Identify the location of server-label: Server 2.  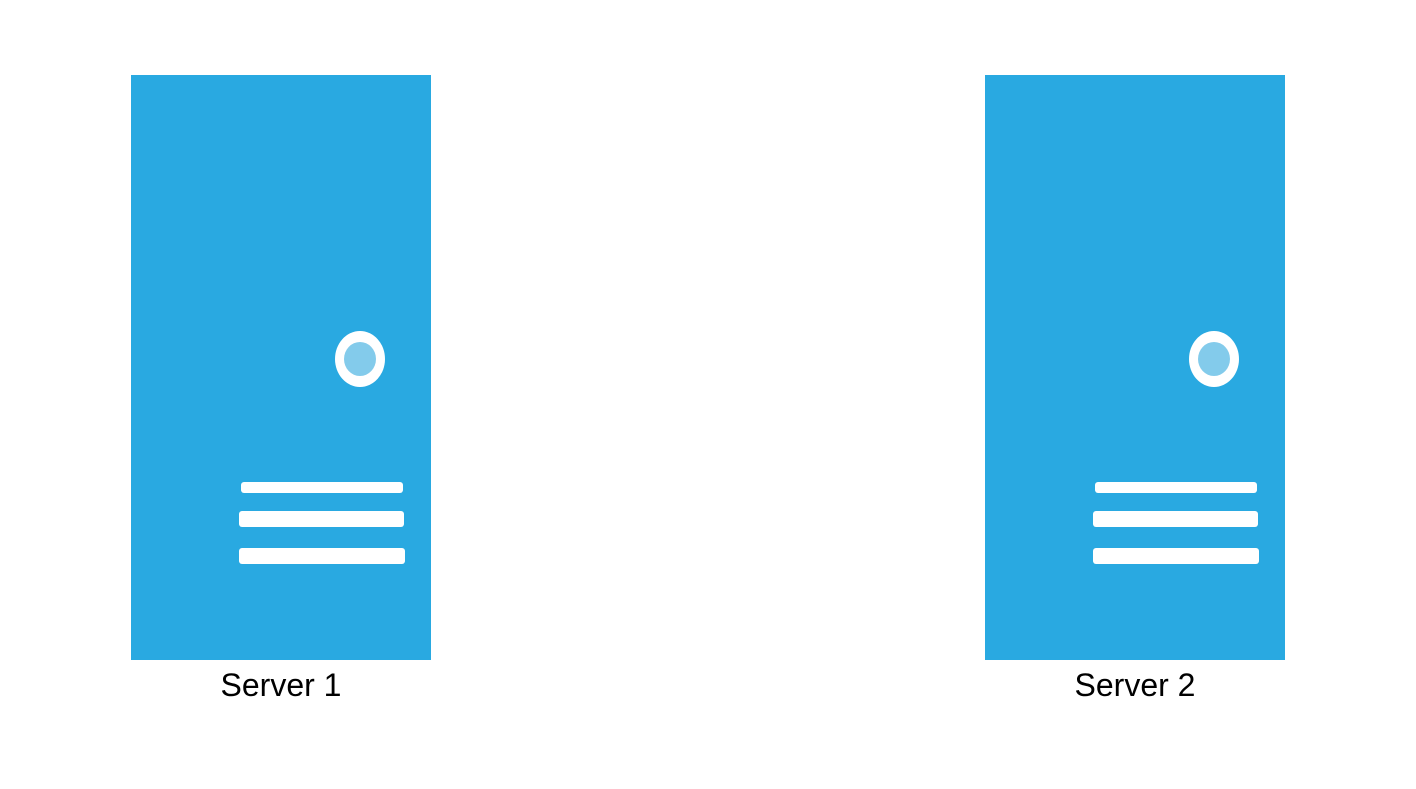
(1135, 685).